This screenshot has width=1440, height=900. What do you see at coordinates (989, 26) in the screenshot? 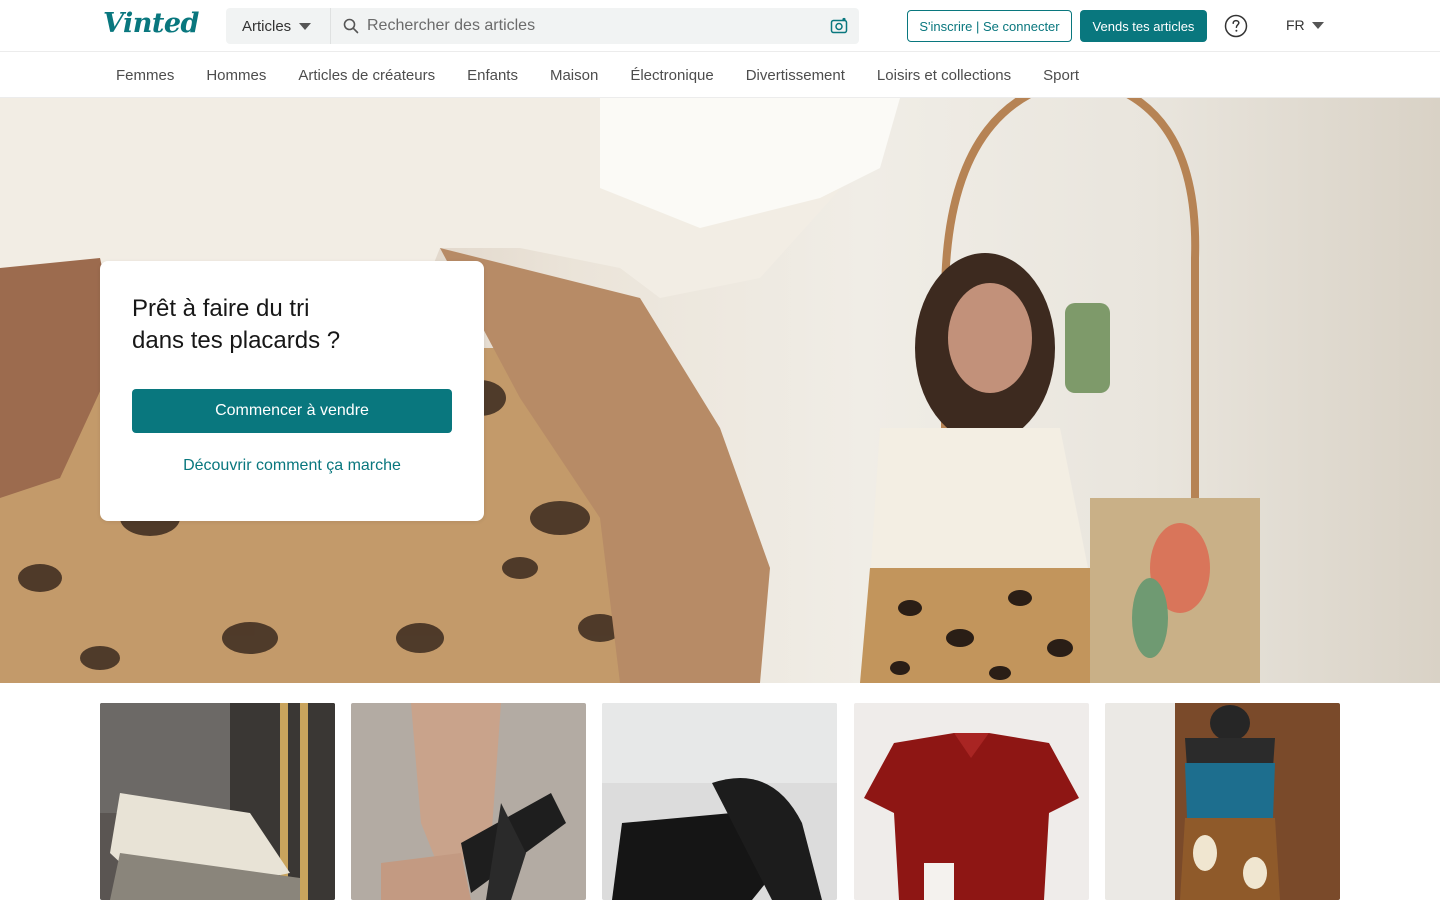
I see `signup-login-button: S'inscrire | Se connecter` at bounding box center [989, 26].